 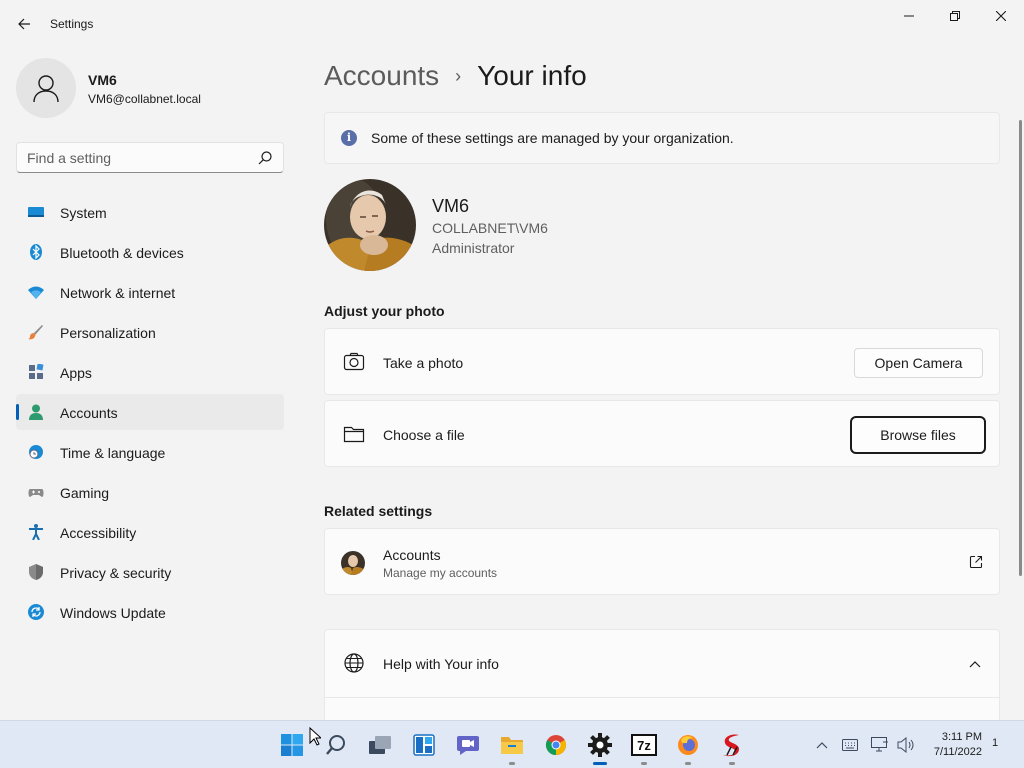 What do you see at coordinates (556, 745) in the screenshot?
I see `chrome-button` at bounding box center [556, 745].